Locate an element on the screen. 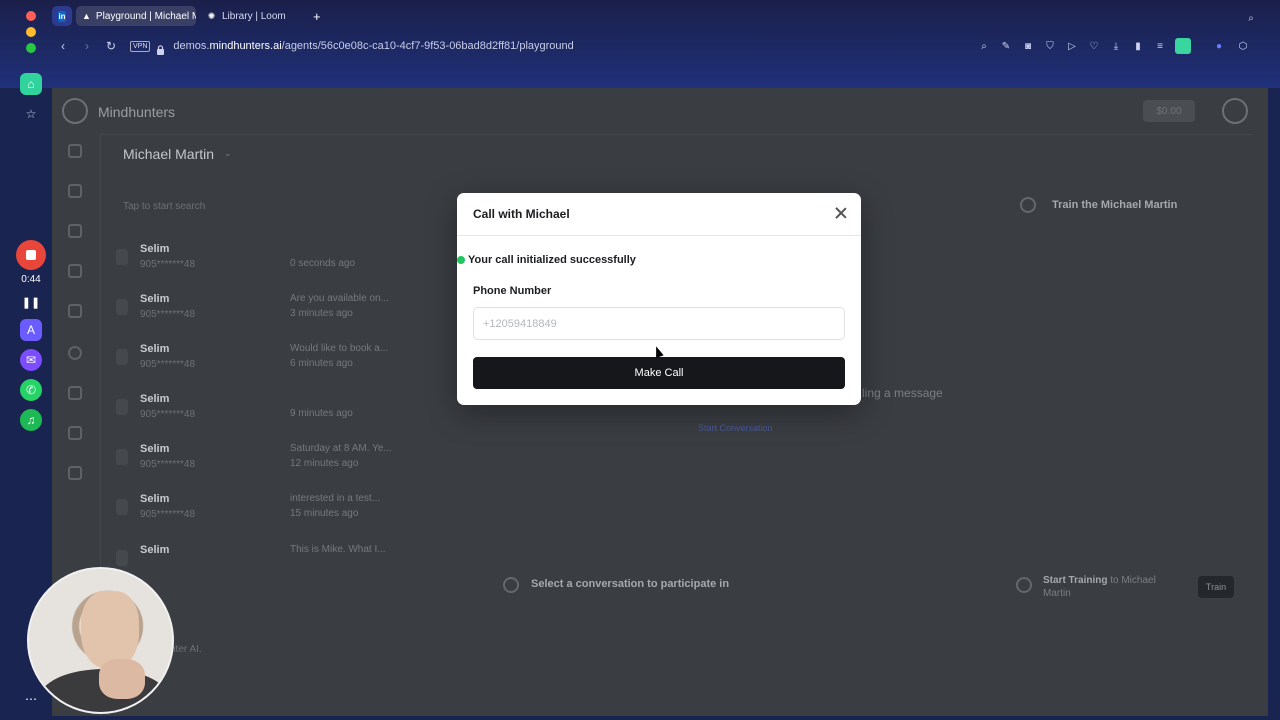 The height and width of the screenshot is (720, 1280). forward-button: › is located at coordinates (87, 46).